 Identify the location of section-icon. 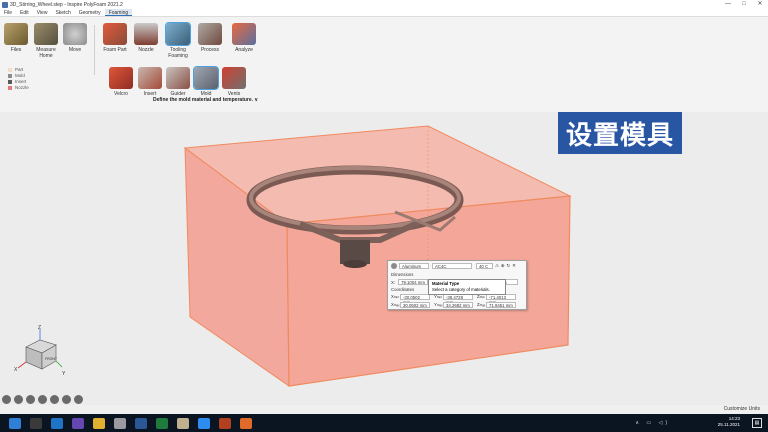
(30, 399).